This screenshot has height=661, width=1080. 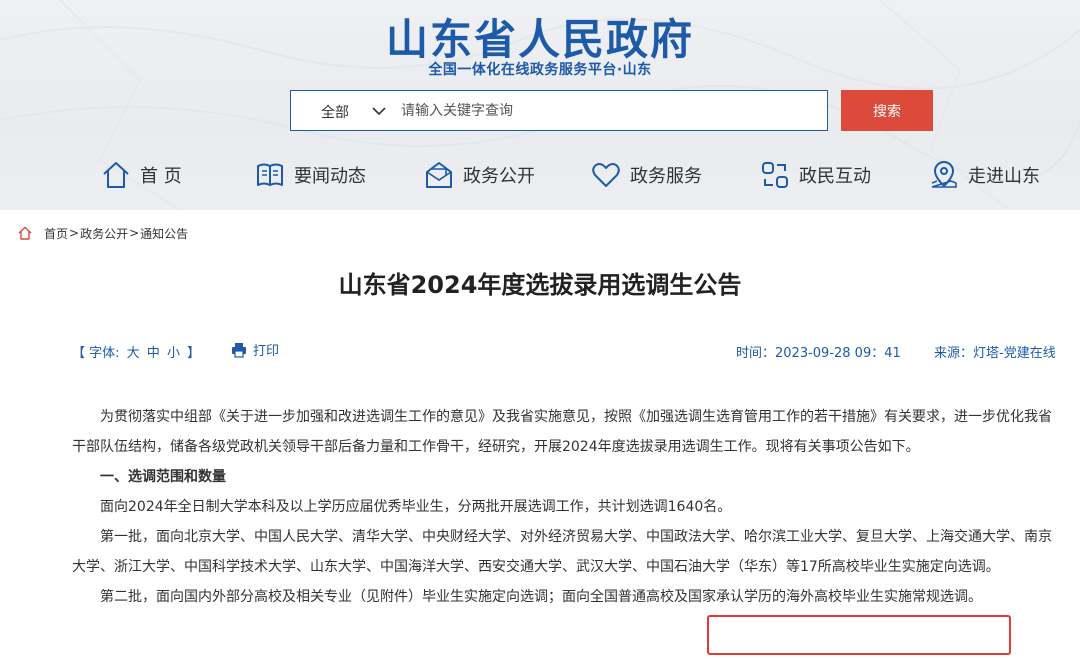 What do you see at coordinates (161, 176) in the screenshot?
I see `nav-item-label: 首 页` at bounding box center [161, 176].